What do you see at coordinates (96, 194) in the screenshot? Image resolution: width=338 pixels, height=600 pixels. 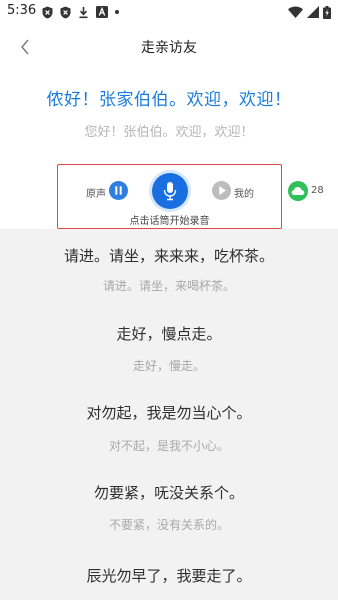 I see `original-audio-label: 原声` at bounding box center [96, 194].